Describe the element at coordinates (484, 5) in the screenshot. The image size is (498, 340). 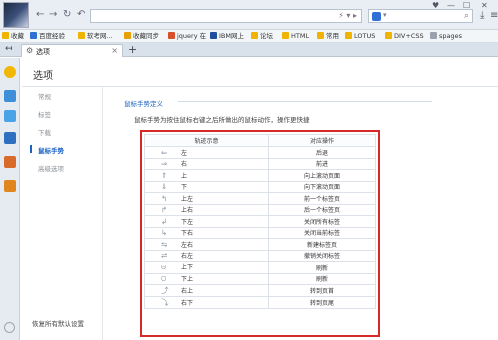
I see `close-window-button: ✕` at that location.